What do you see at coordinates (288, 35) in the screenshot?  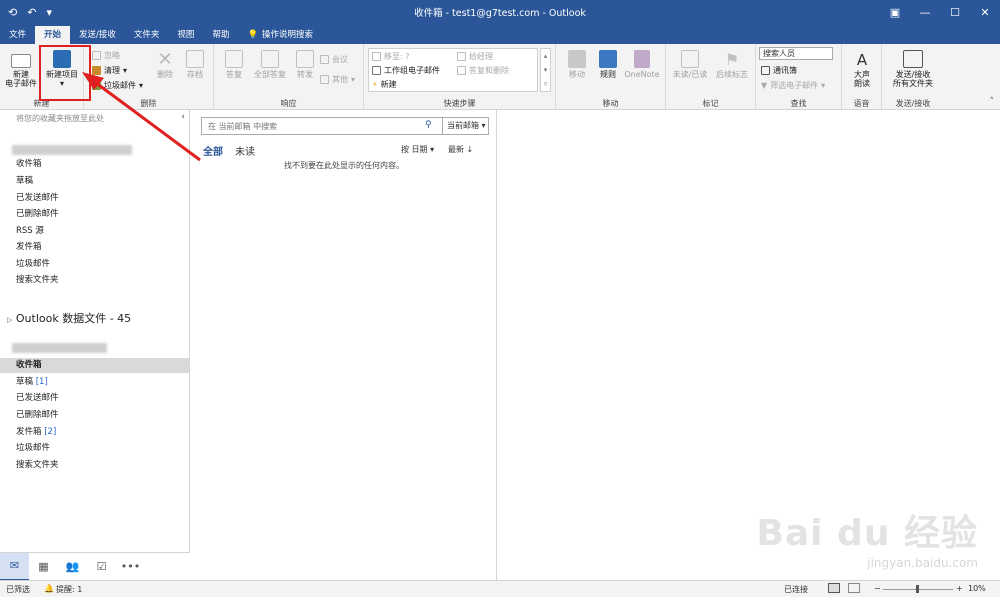 I see `tell-me-label: 操作说明搜索` at bounding box center [288, 35].